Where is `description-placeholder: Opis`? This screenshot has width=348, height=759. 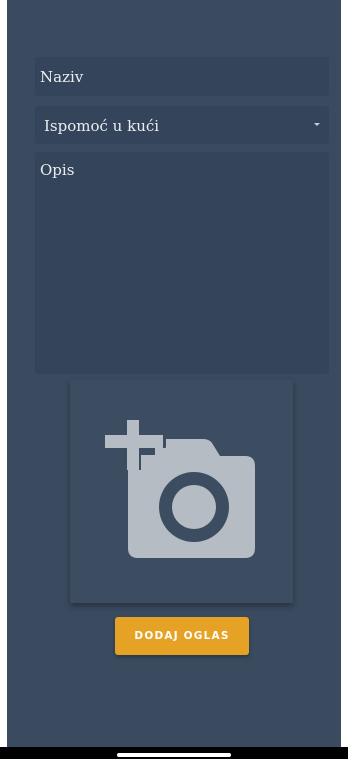 description-placeholder: Opis is located at coordinates (57, 170).